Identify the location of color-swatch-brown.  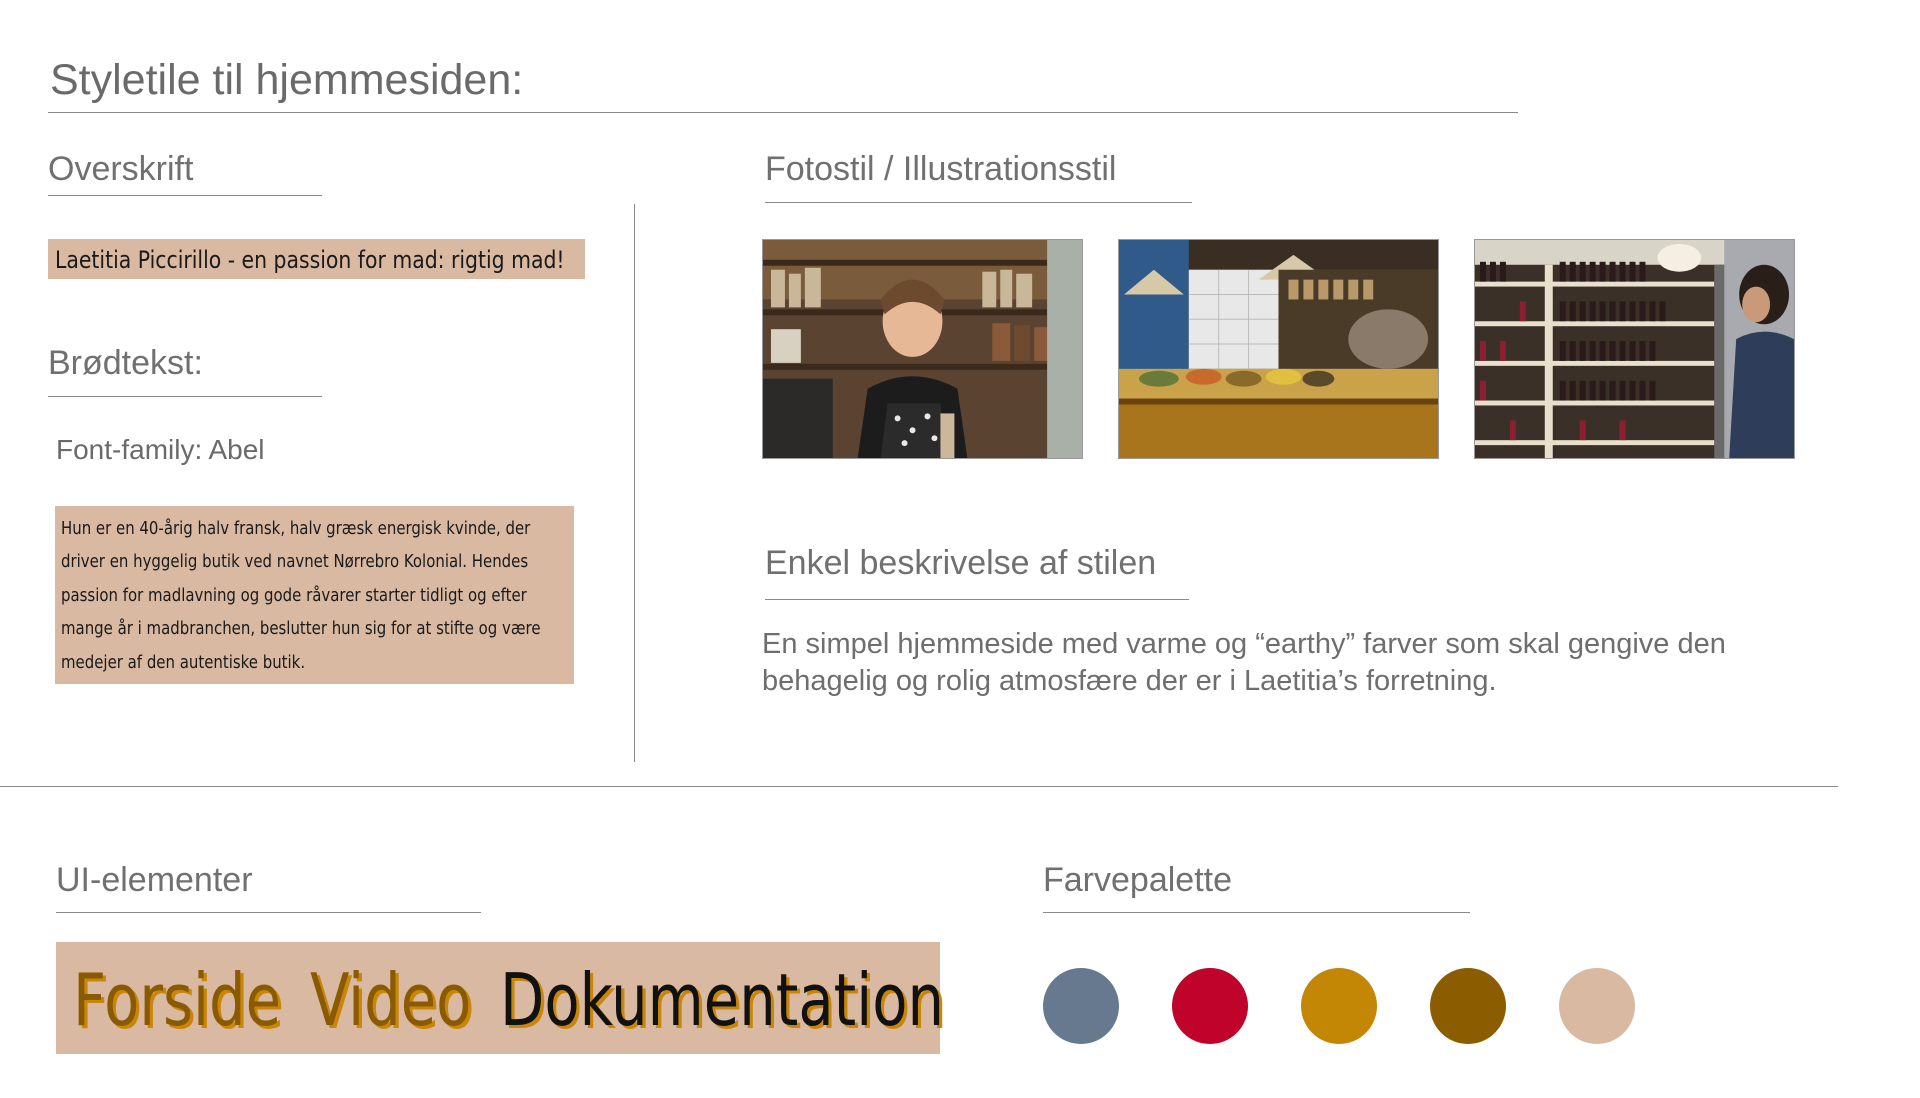
(1468, 1006).